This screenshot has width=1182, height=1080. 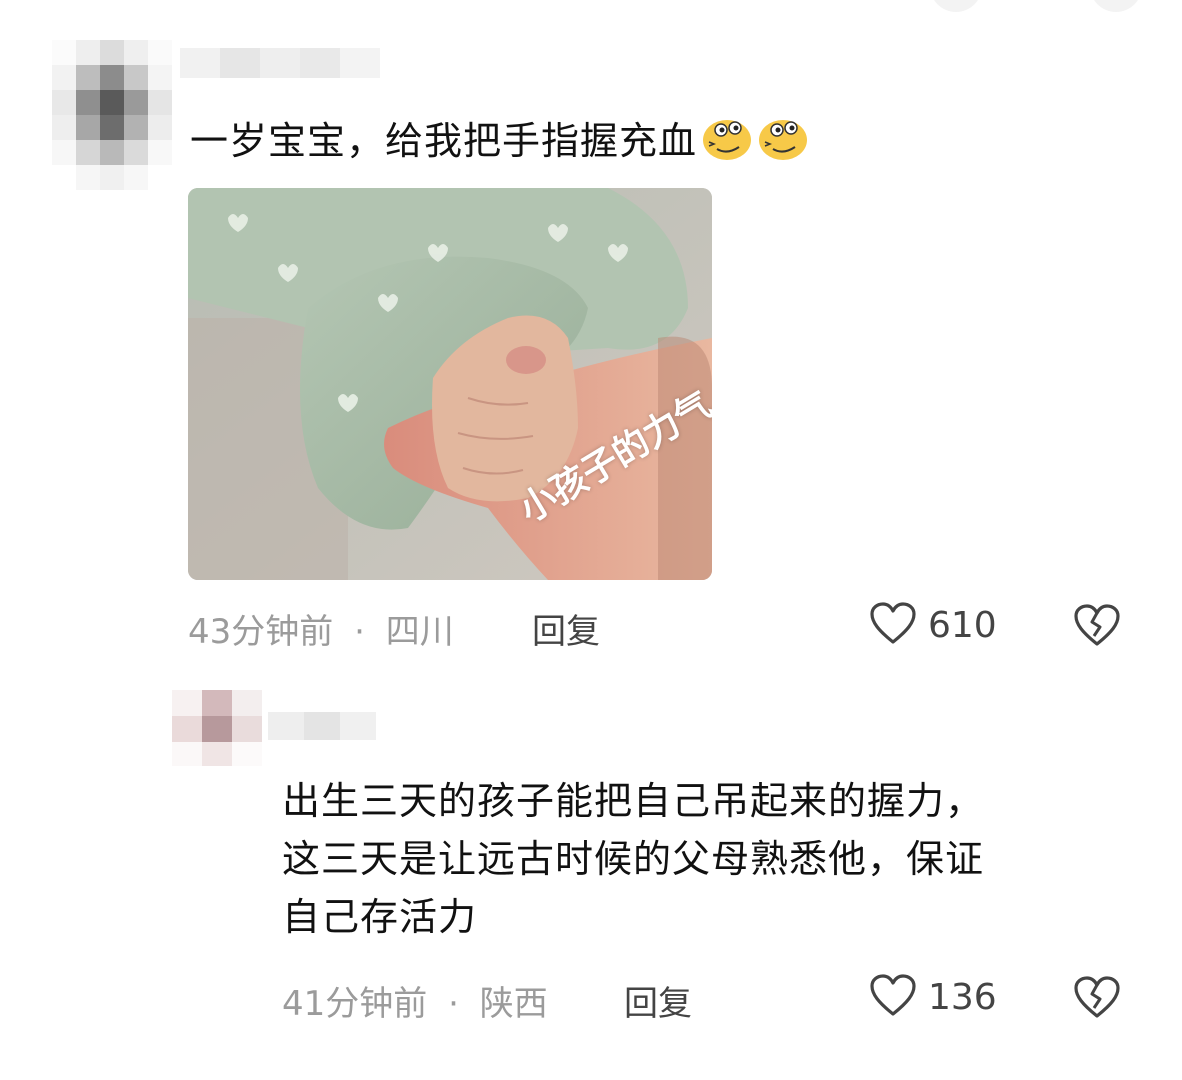 I want to click on comment-location: 陕西, so click(x=513, y=1004).